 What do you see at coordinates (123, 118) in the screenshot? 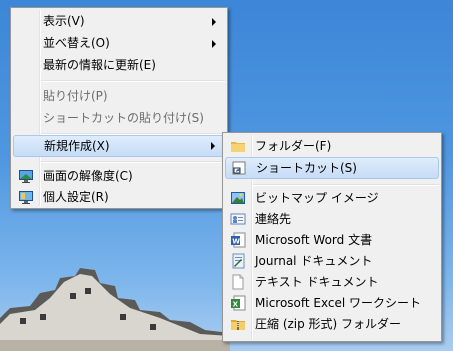
I see `menu-item-label: ショートカットの貼り付け(S)` at bounding box center [123, 118].